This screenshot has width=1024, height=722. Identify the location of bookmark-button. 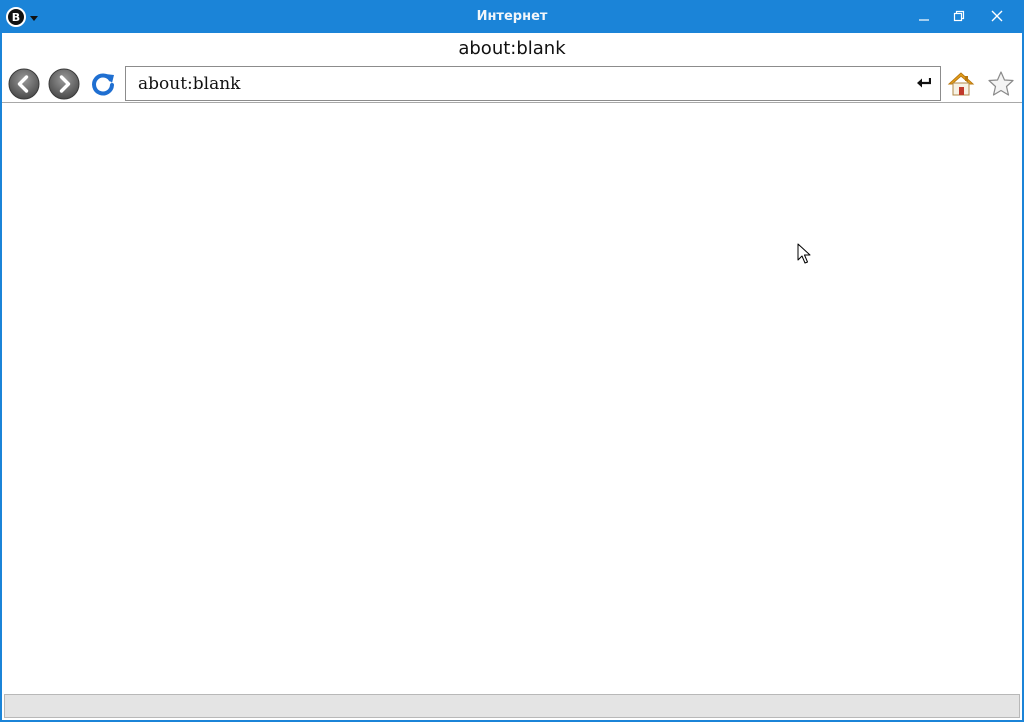
(1001, 84).